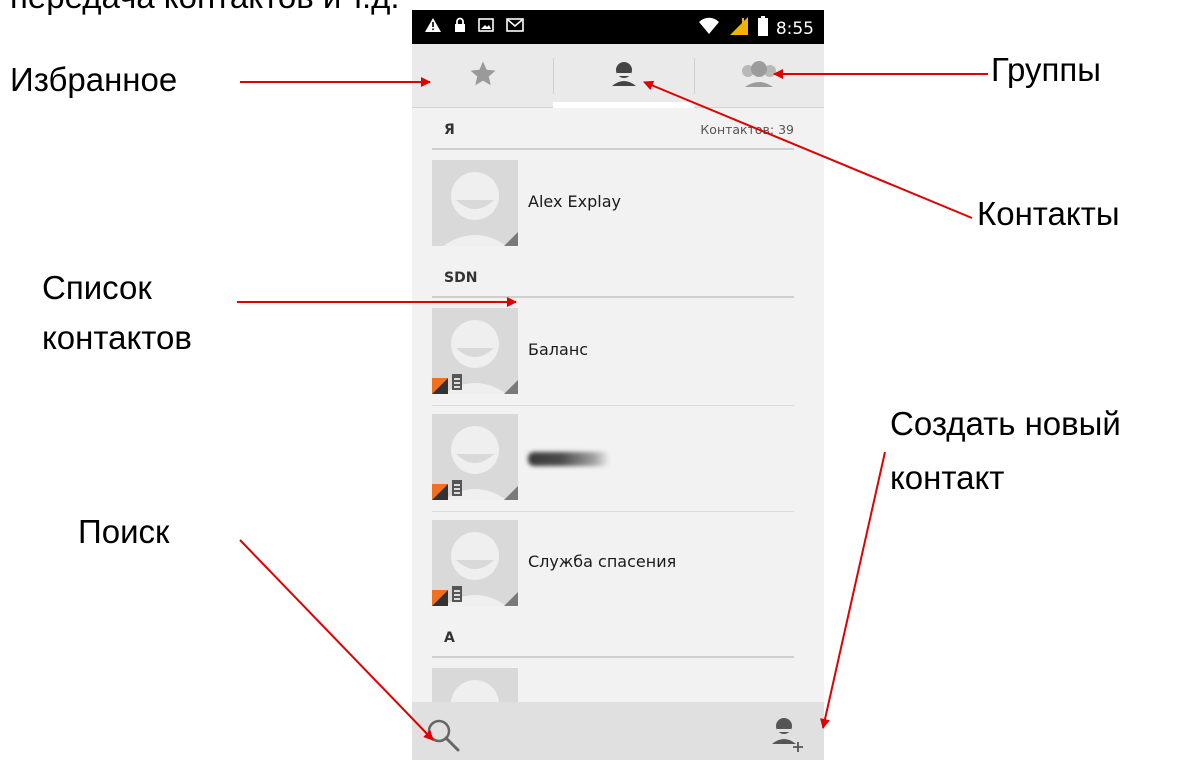 The image size is (1191, 760). Describe the element at coordinates (613, 637) in the screenshot. I see `section-header: A` at that location.